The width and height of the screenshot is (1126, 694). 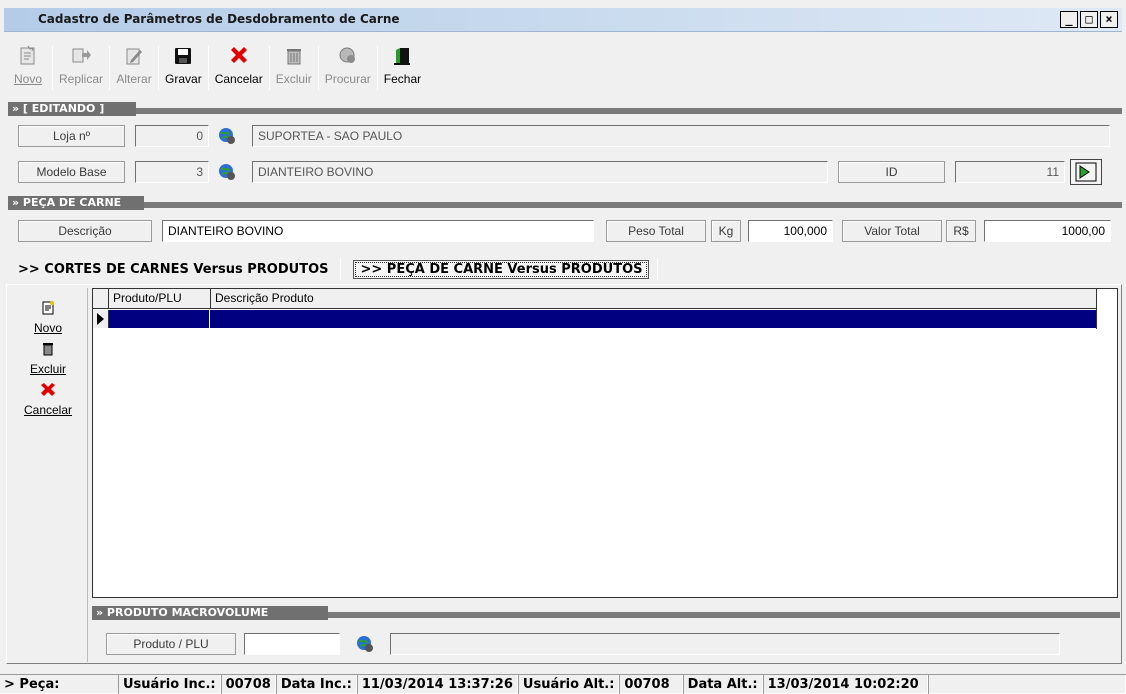 What do you see at coordinates (183, 56) in the screenshot?
I see `save-disk-icon` at bounding box center [183, 56].